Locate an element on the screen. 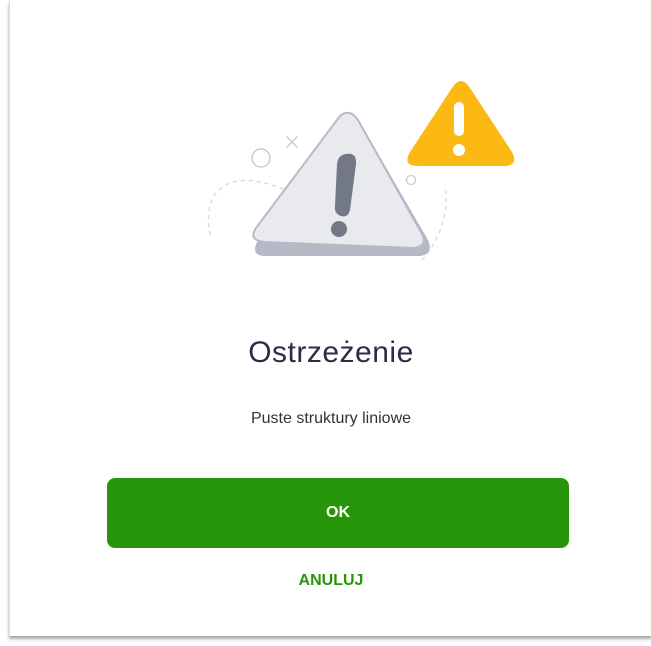  dialog-message: Puste struktury liniowe is located at coordinates (331, 418).